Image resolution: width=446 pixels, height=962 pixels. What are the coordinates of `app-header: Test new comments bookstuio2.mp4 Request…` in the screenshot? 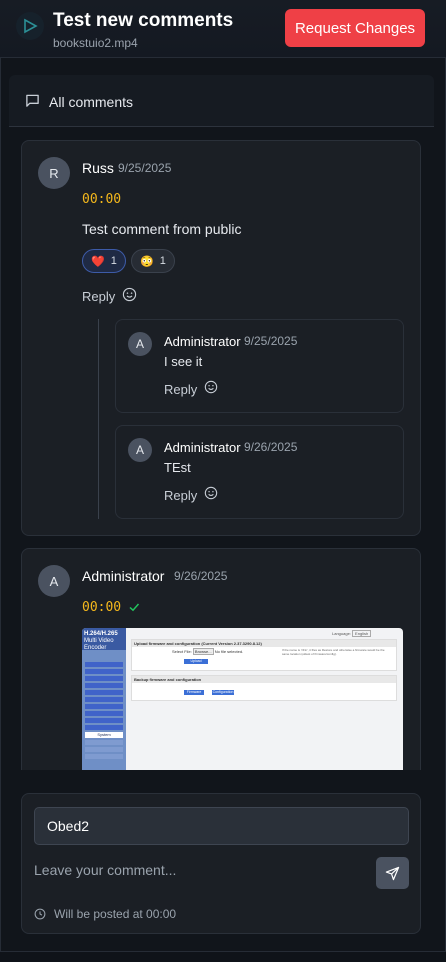 It's located at (223, 29).